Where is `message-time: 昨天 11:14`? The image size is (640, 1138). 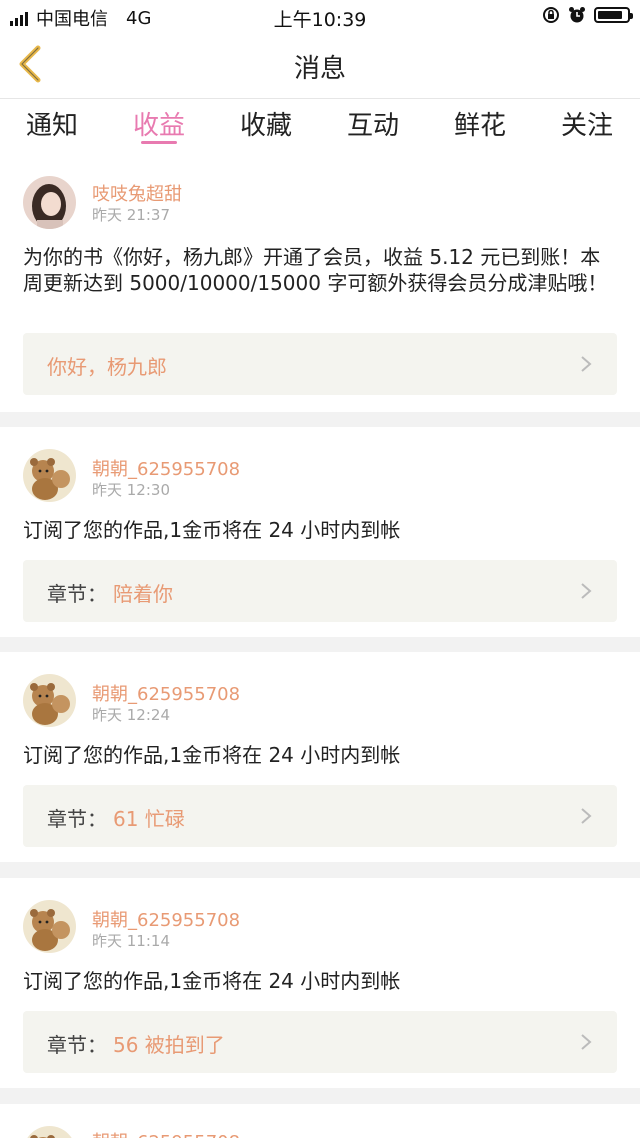
message-time: 昨天 11:14 is located at coordinates (131, 941).